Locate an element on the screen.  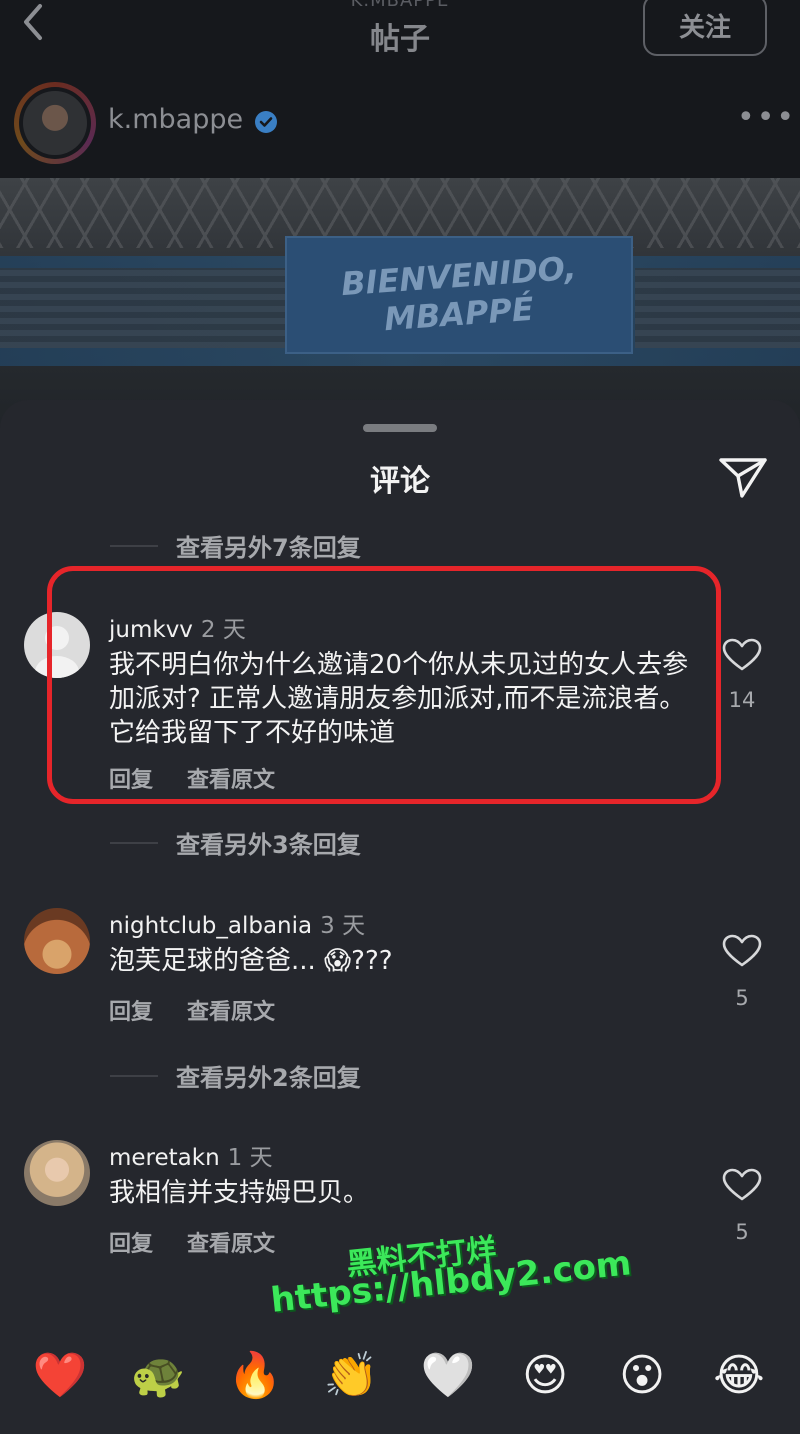
like-count: 14 is located at coordinates (742, 700).